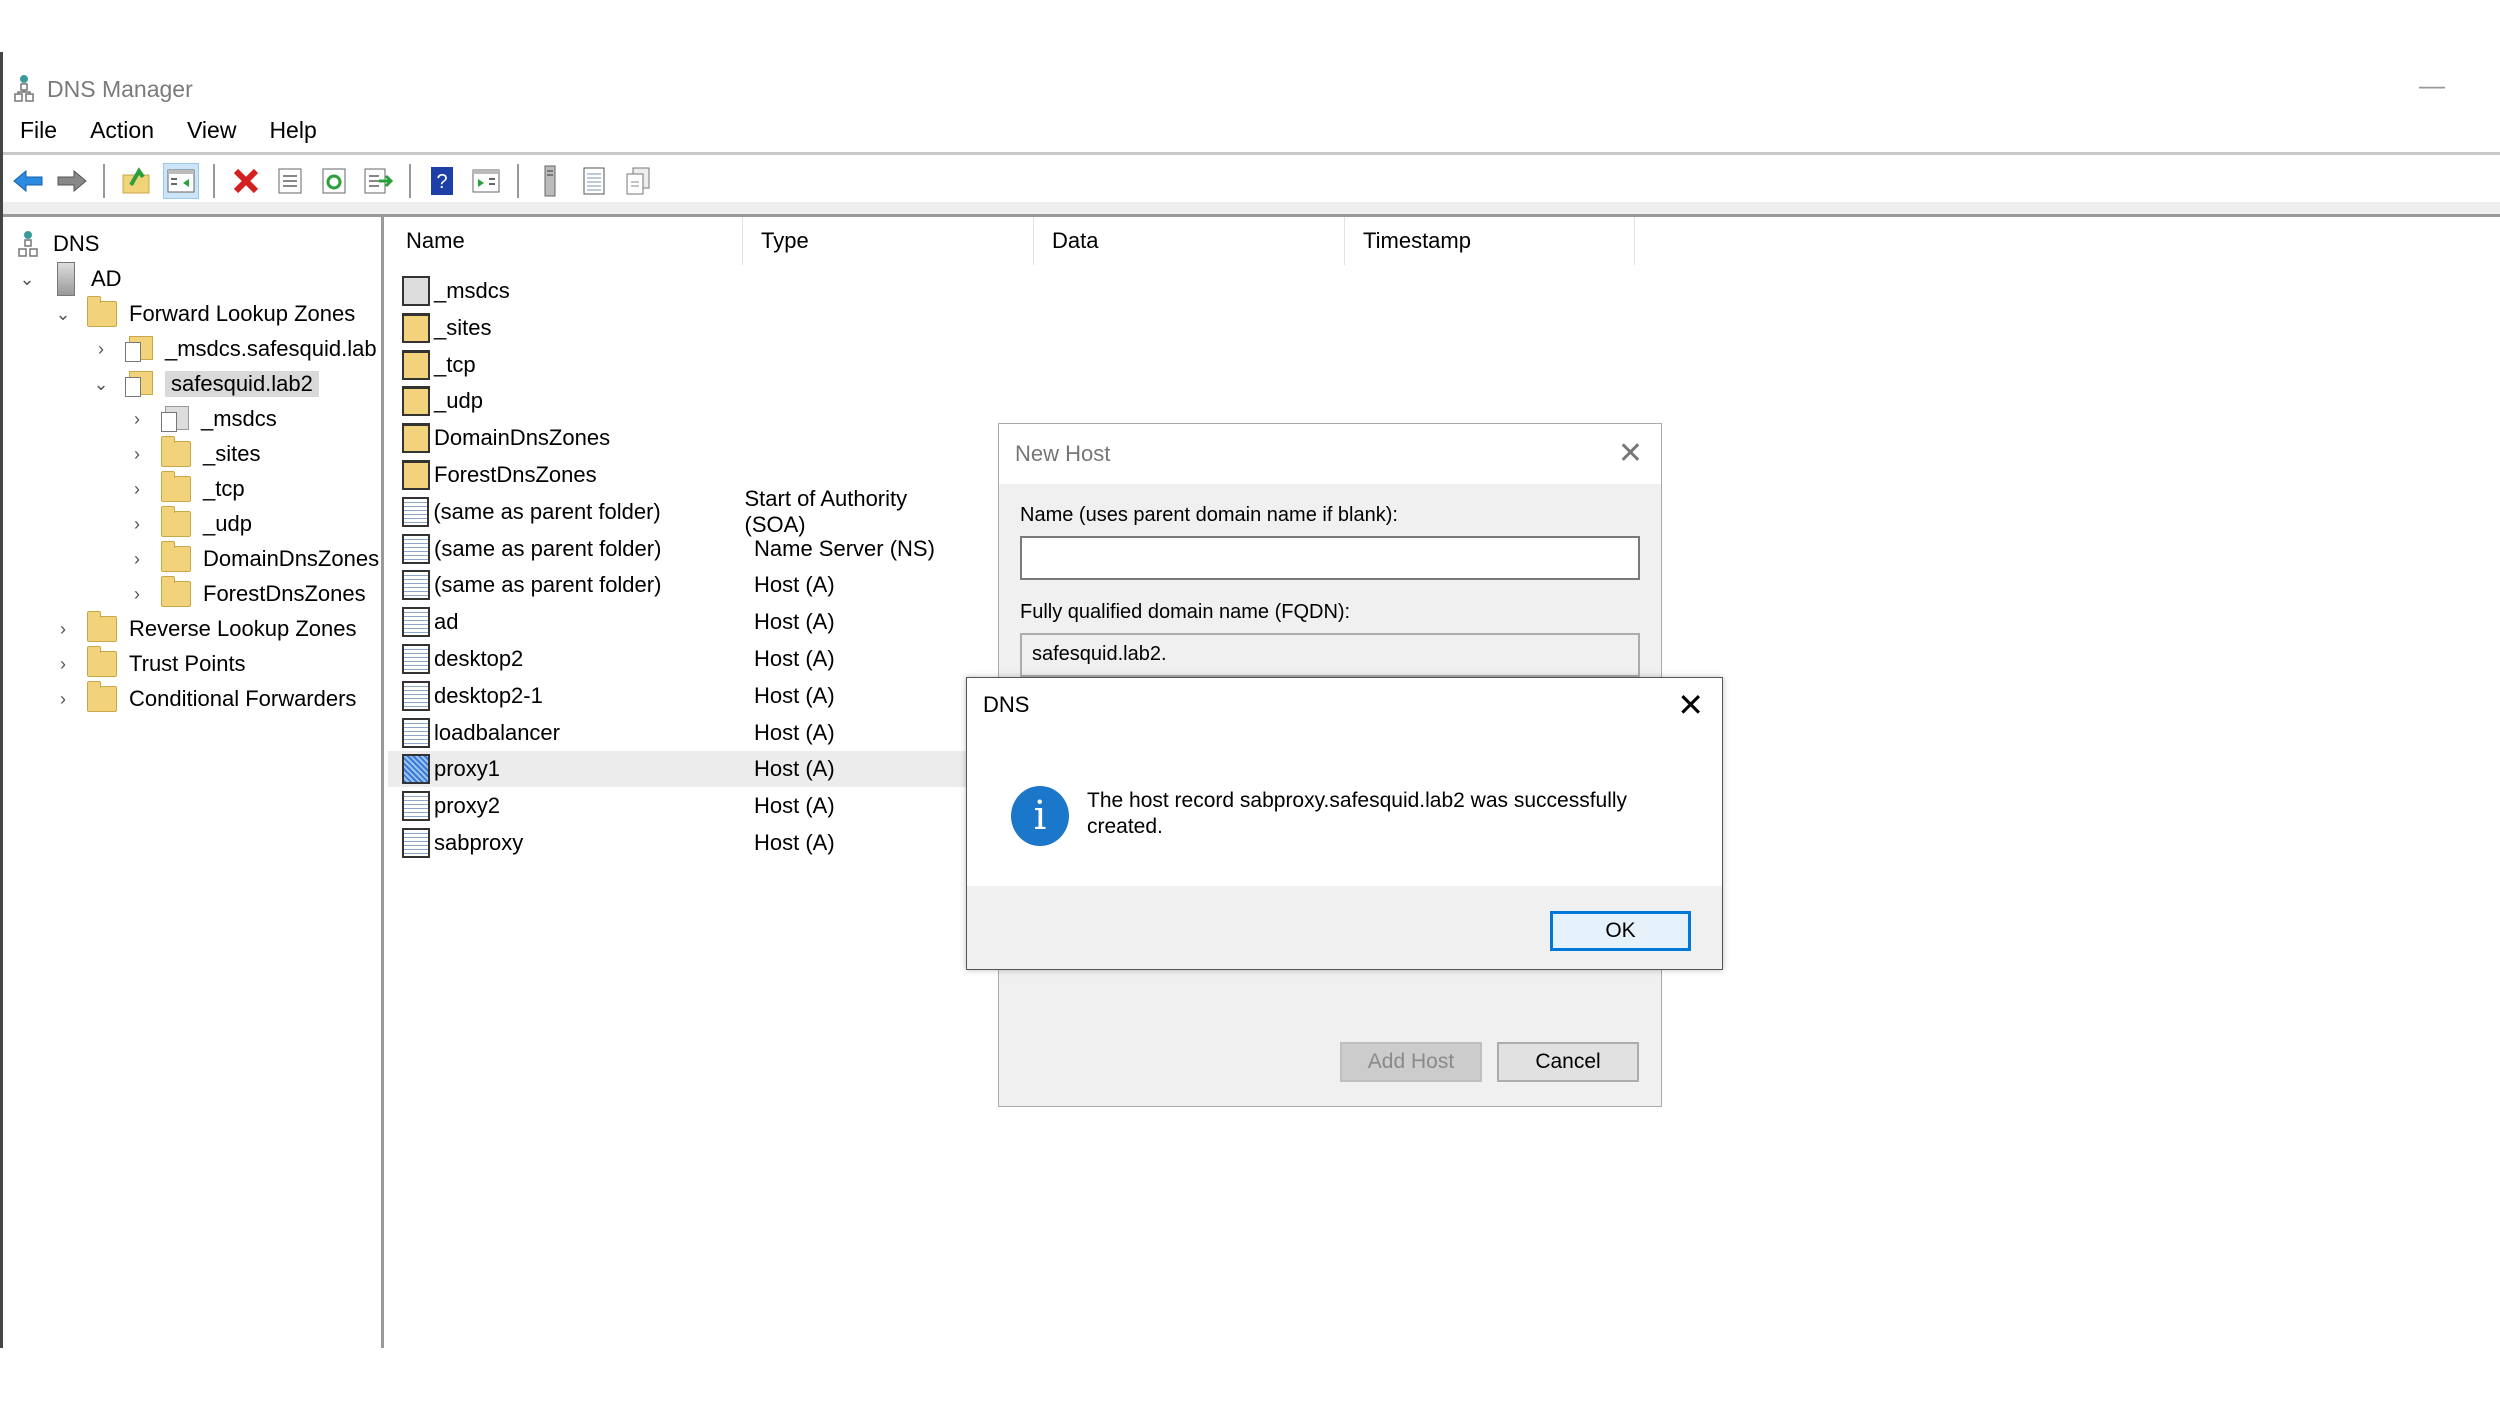  I want to click on list-row: ad Host (A), so click(678, 622).